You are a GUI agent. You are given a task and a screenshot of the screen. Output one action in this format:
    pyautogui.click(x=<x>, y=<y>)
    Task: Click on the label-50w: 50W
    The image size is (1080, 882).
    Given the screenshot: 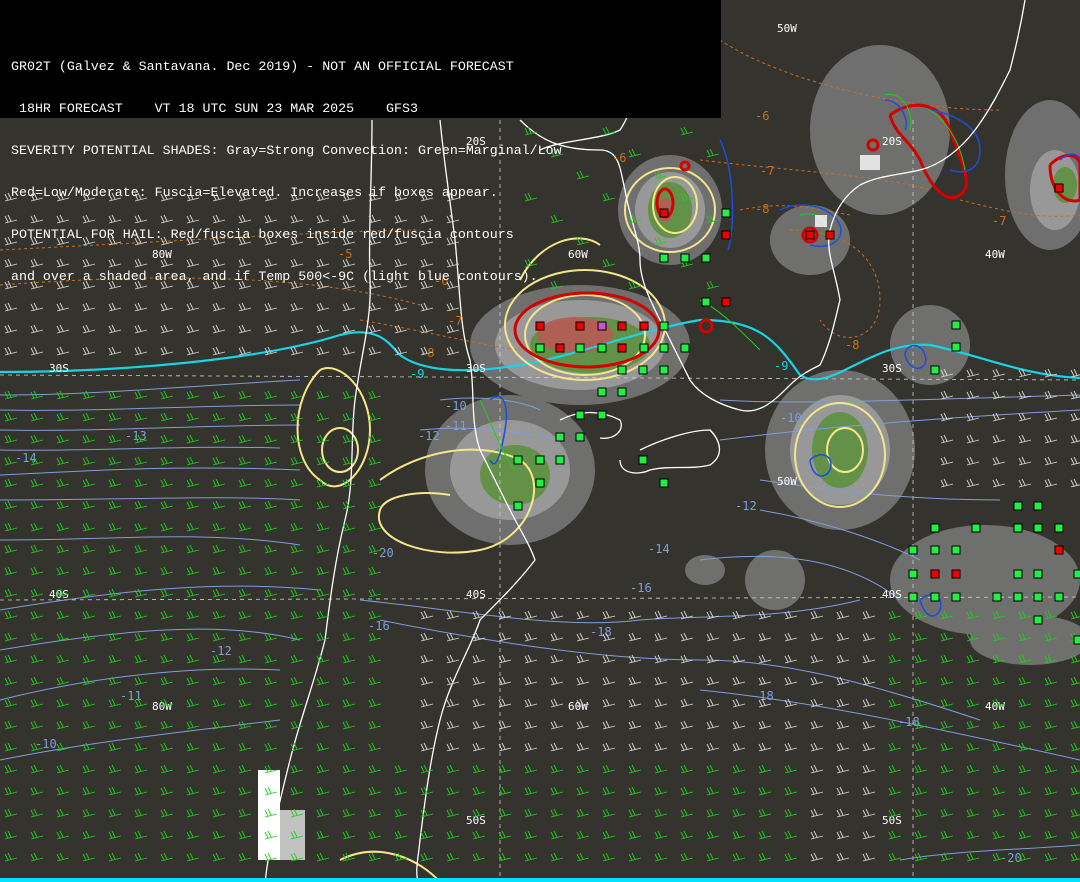 What is the action you would take?
    pyautogui.click(x=787, y=481)
    